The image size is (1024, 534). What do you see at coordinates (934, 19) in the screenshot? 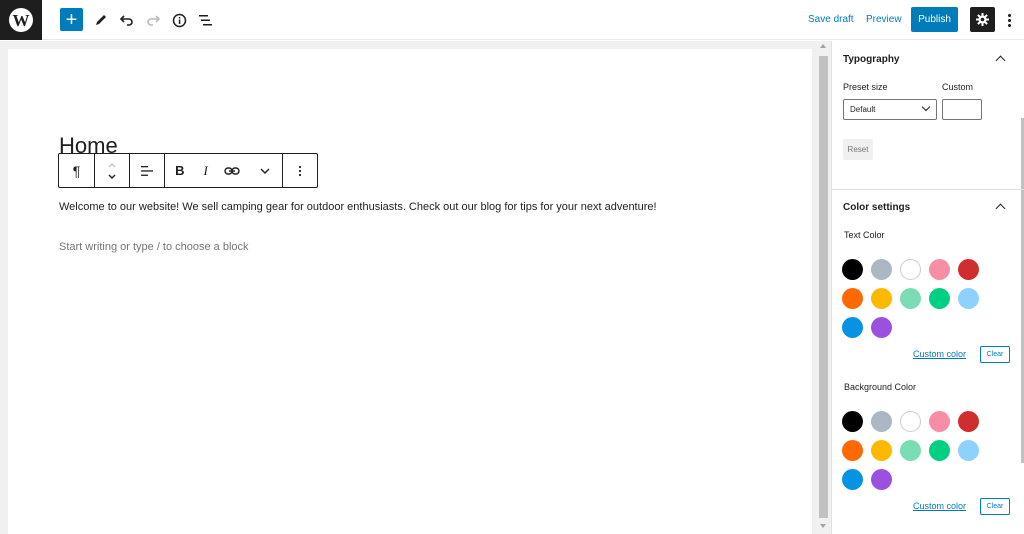
I see `publish-button: Publish` at bounding box center [934, 19].